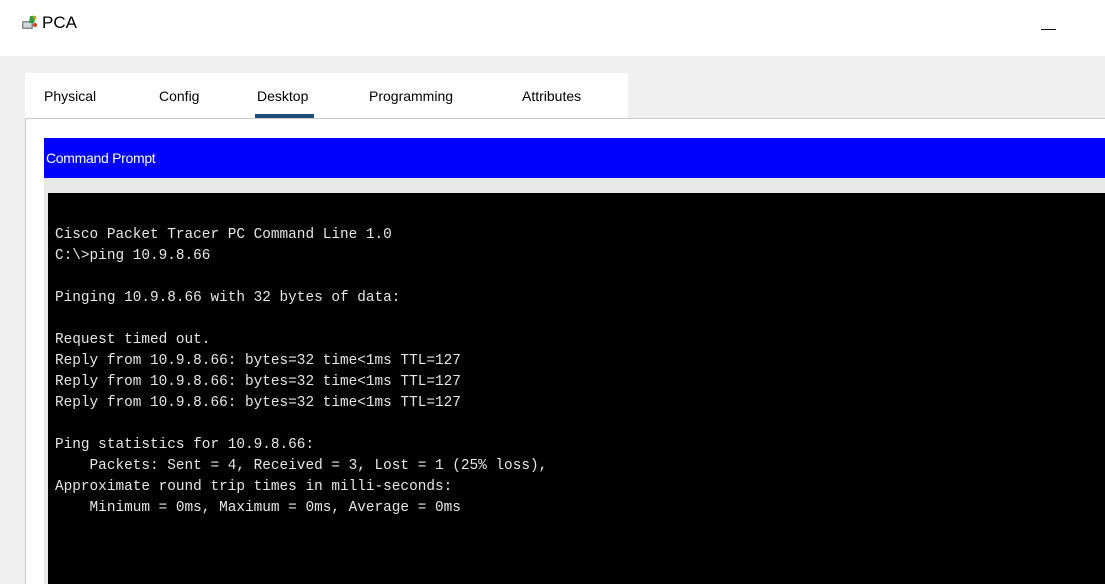 This screenshot has width=1105, height=584. What do you see at coordinates (30, 23) in the screenshot?
I see `packet-tracer-pc-icon` at bounding box center [30, 23].